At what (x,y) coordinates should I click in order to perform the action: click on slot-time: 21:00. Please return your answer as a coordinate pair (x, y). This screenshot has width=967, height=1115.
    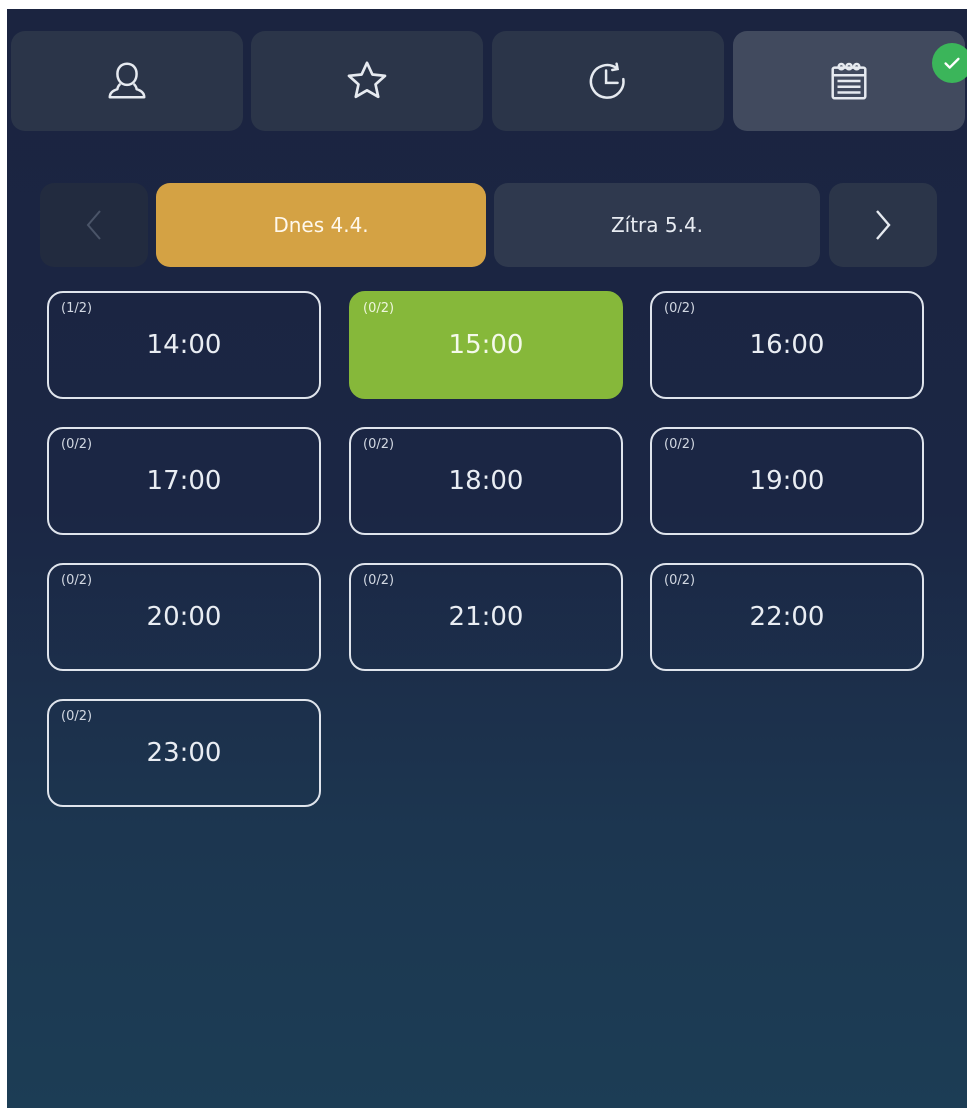
    Looking at the image, I should click on (486, 617).